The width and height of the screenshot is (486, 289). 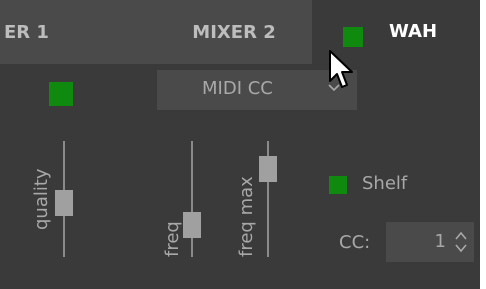 What do you see at coordinates (246, 216) in the screenshot?
I see `freq-max-slider-label: freq max` at bounding box center [246, 216].